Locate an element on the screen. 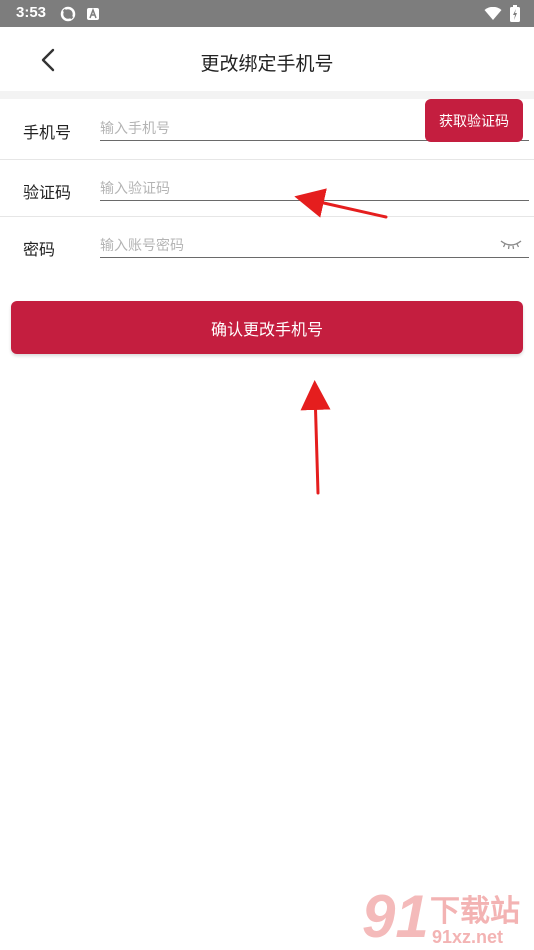 This screenshot has width=534, height=950. phone-label: 手机号 is located at coordinates (47, 132).